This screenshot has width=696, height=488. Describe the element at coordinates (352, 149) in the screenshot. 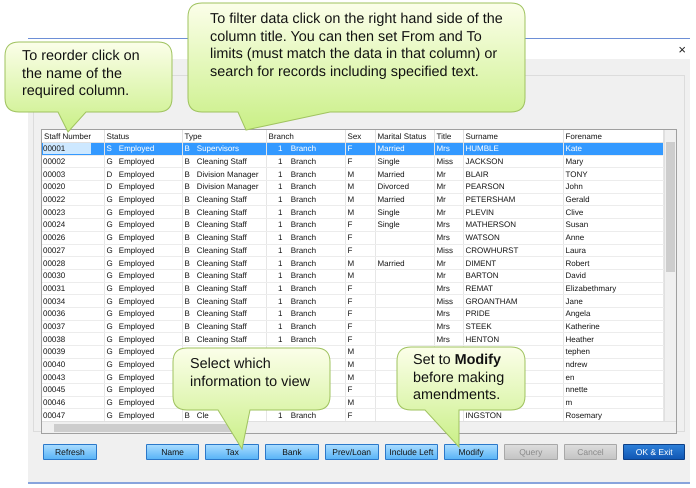

I see `selected-row: 00001 S Employed B Supervisors 1 Branch F Married Mrs HUMBLE Kate` at that location.